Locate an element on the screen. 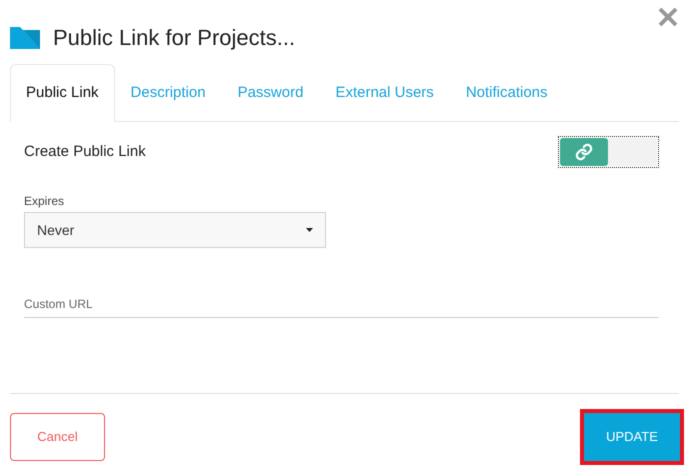  close-icon is located at coordinates (668, 17).